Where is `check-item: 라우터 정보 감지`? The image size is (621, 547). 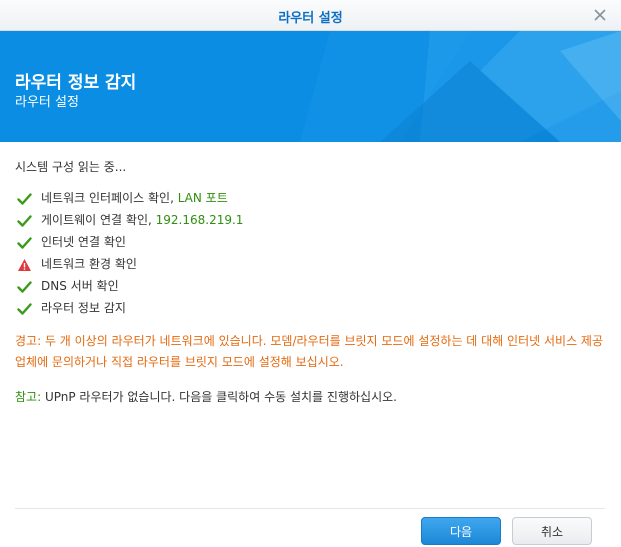 check-item: 라우터 정보 감지 is located at coordinates (310, 308).